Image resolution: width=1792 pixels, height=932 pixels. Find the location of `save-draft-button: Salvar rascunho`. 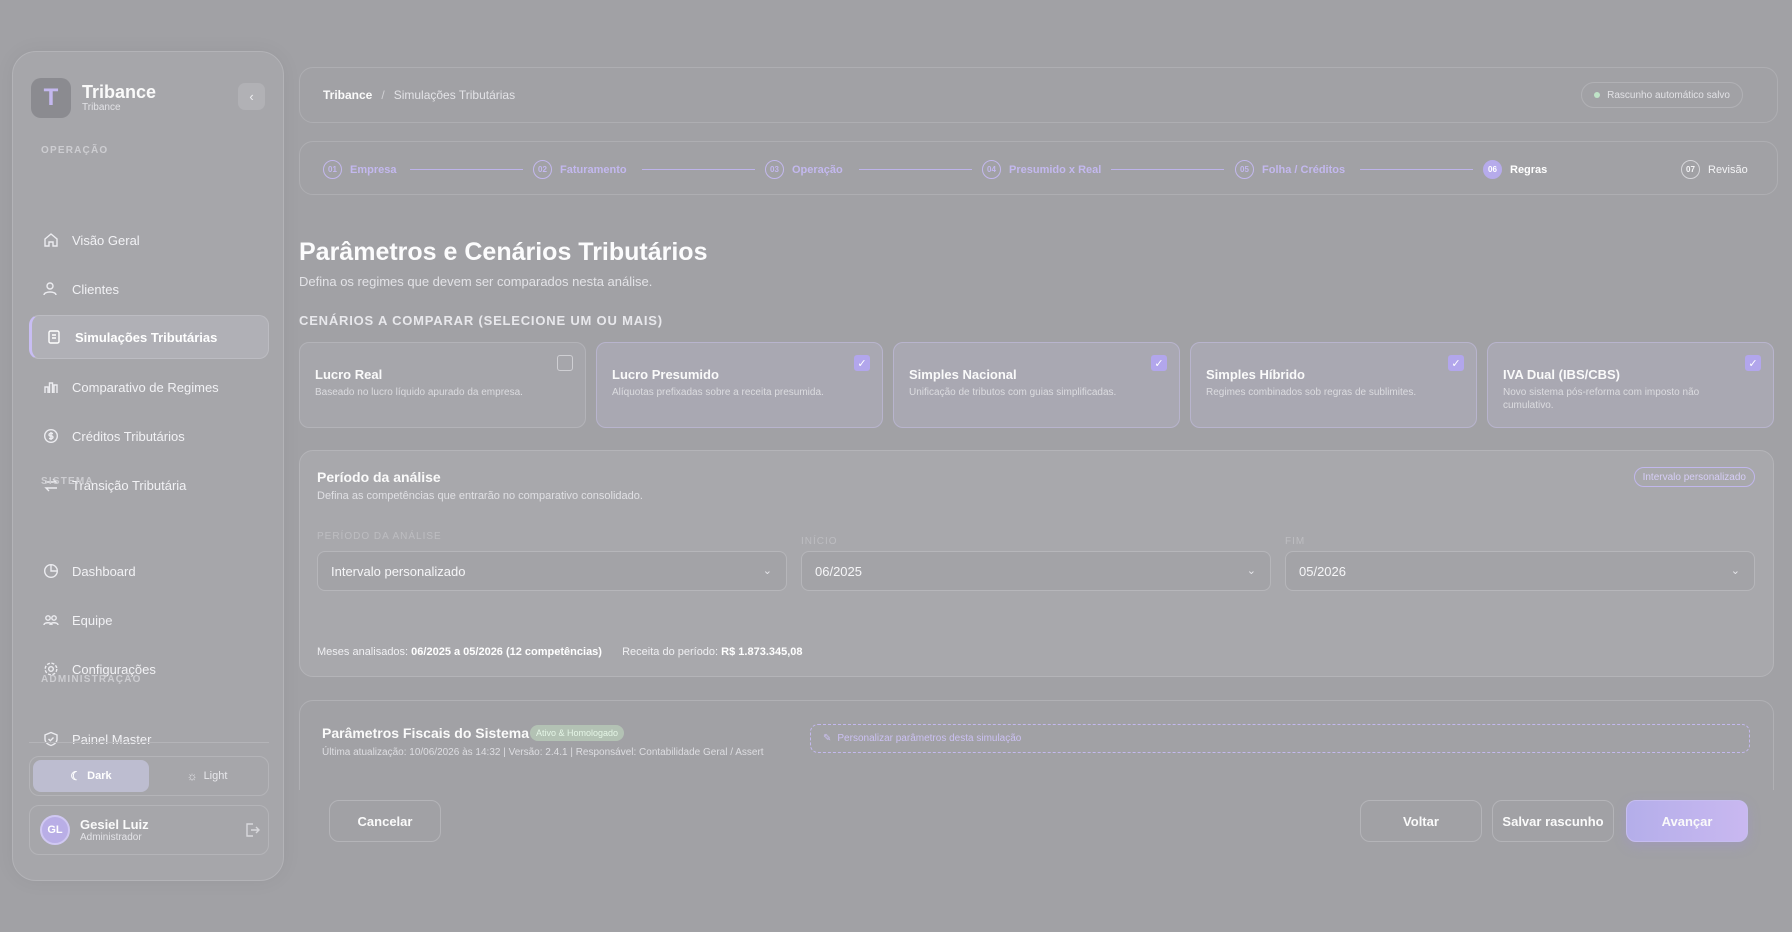

save-draft-button: Salvar rascunho is located at coordinates (1553, 821).